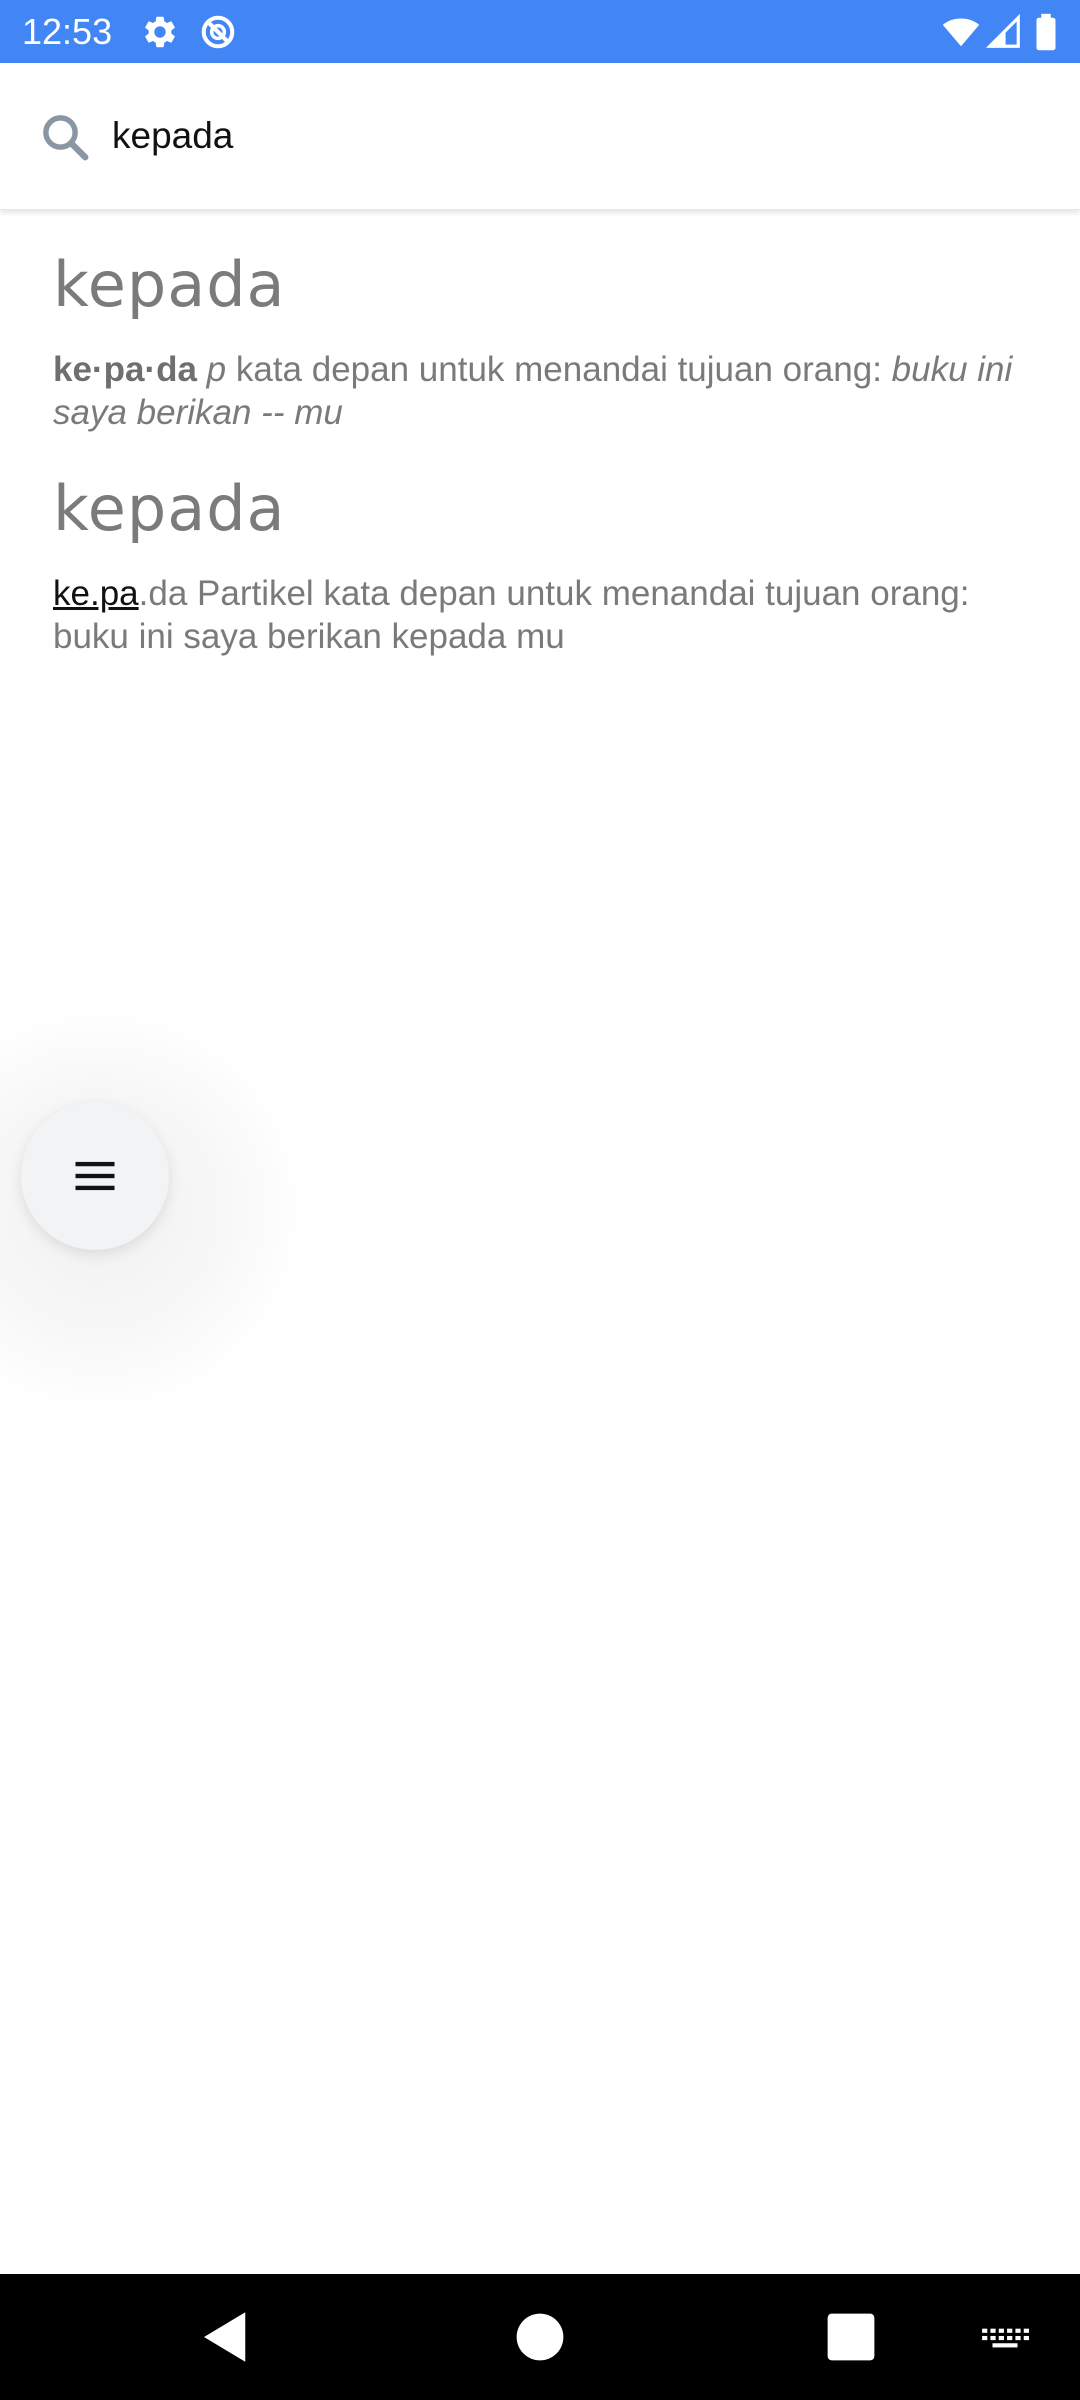 This screenshot has width=1080, height=2400. Describe the element at coordinates (1046, 32) in the screenshot. I see `battery-icon` at that location.